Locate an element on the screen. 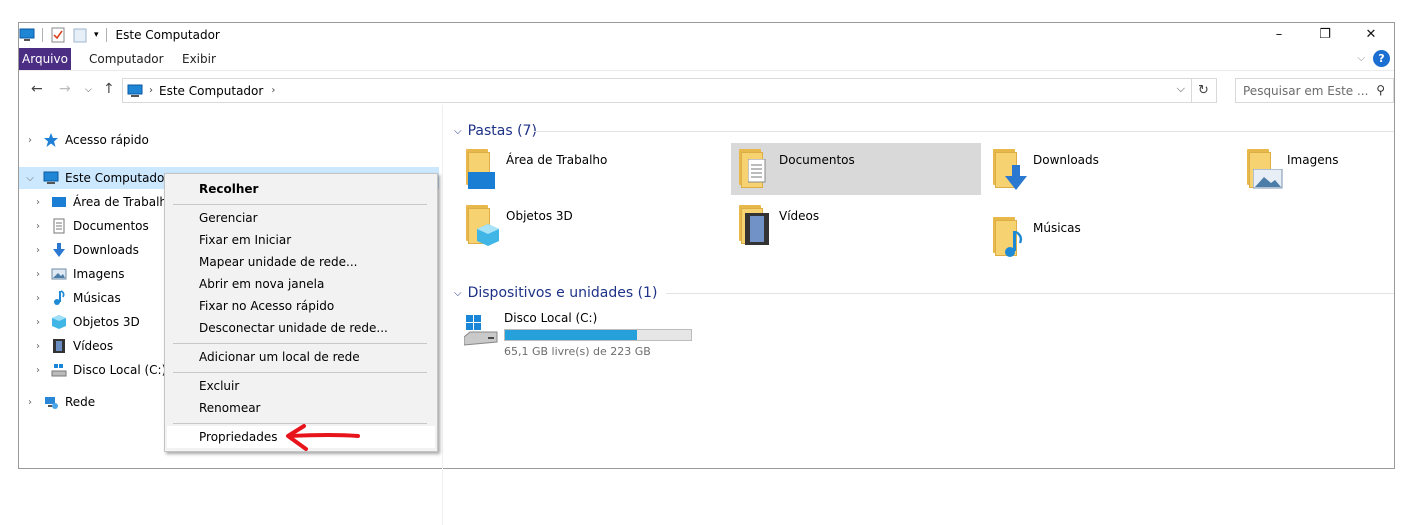 Image resolution: width=1417 pixels, height=525 pixels. tab-exibir: Exibir is located at coordinates (199, 59).